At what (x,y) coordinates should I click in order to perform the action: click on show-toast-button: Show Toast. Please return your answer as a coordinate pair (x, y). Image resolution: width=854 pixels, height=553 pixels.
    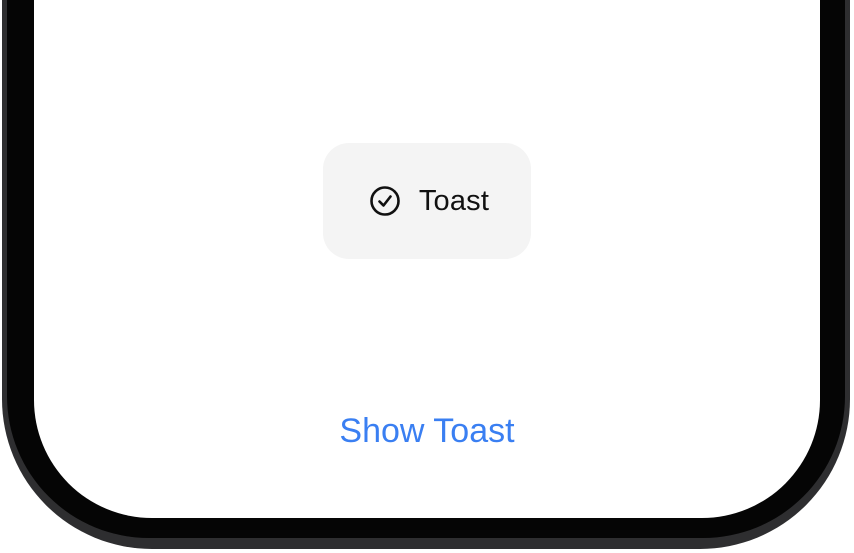
    Looking at the image, I should click on (427, 431).